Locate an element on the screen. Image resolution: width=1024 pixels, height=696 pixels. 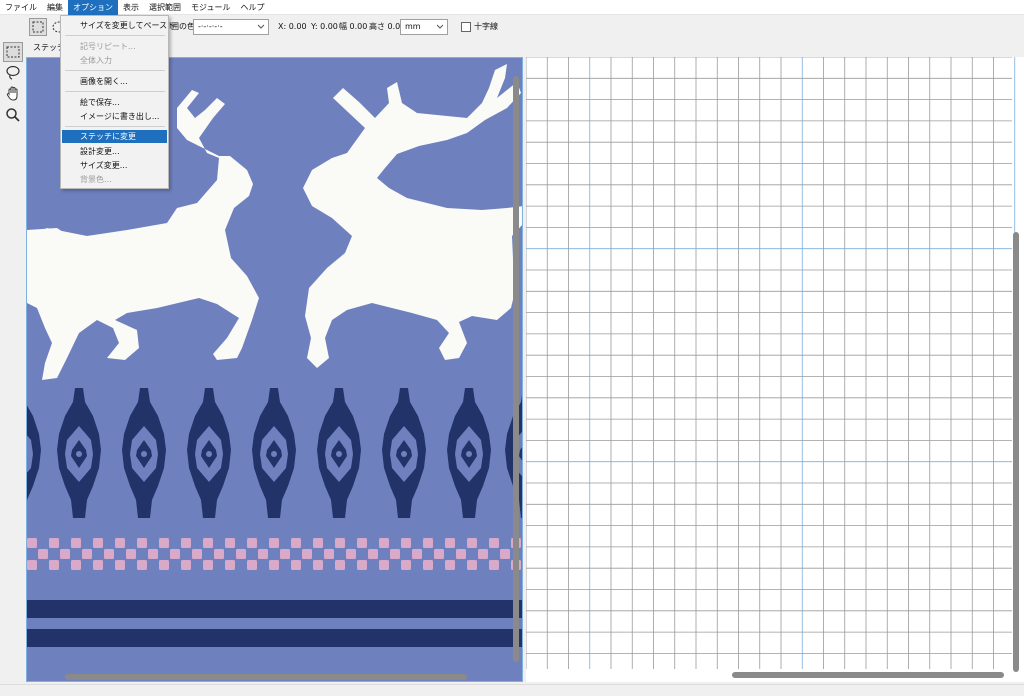
menu-file: ファイル is located at coordinates (21, 7).